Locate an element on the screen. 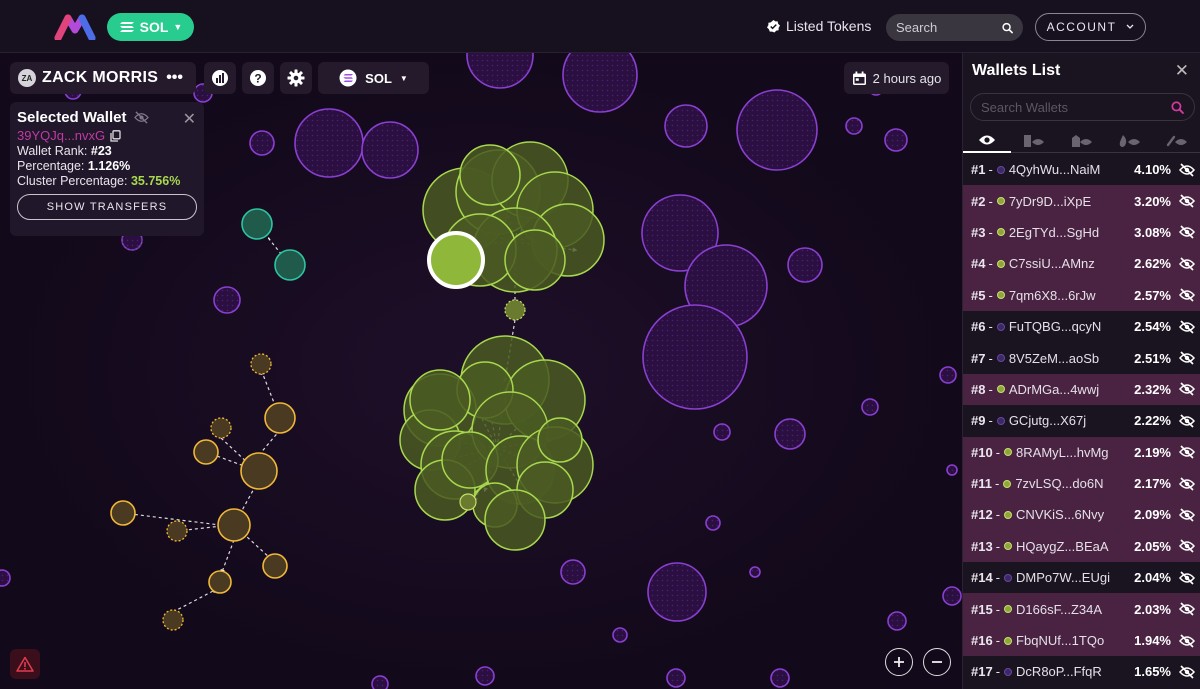 The width and height of the screenshot is (1200, 689). settings-button is located at coordinates (296, 78).